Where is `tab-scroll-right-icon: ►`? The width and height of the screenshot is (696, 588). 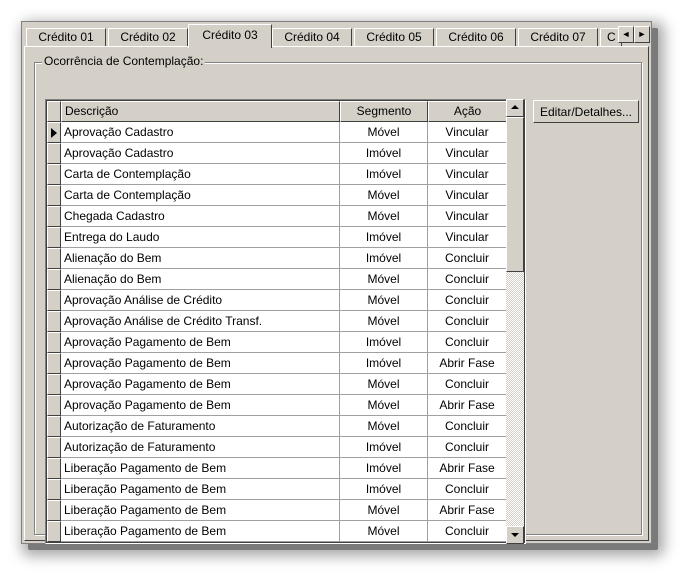
tab-scroll-right-icon: ► is located at coordinates (642, 34).